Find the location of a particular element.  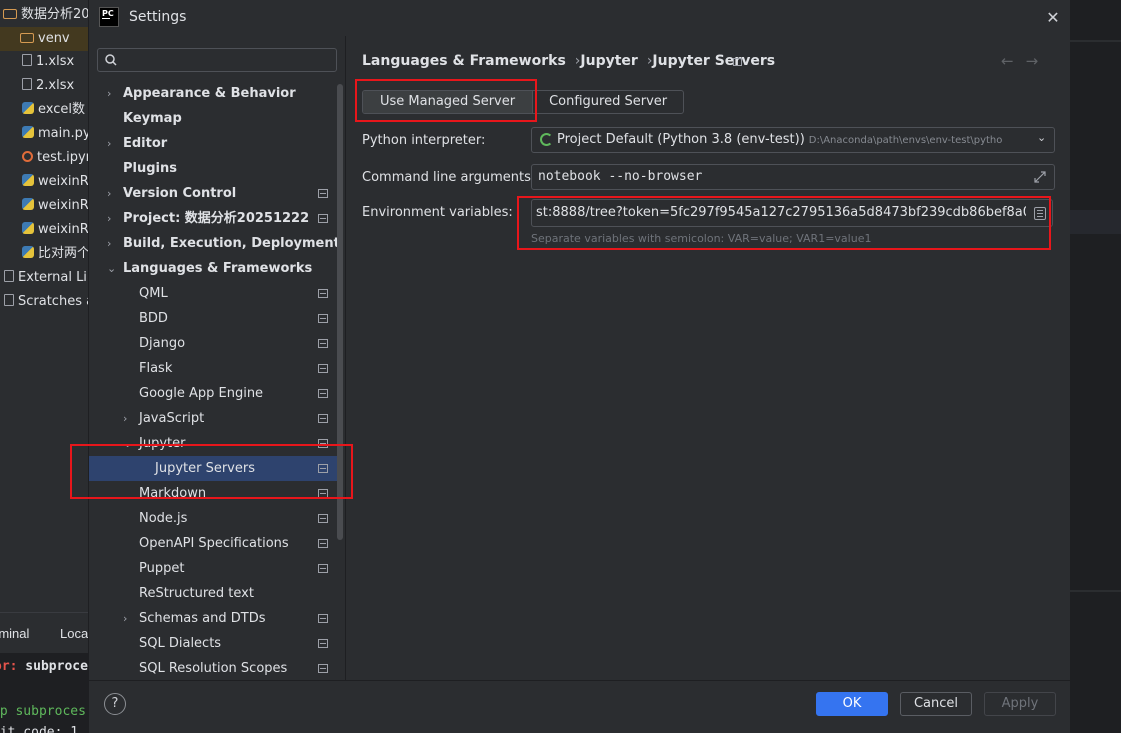

edit-env-vars-icon is located at coordinates (1040, 213).